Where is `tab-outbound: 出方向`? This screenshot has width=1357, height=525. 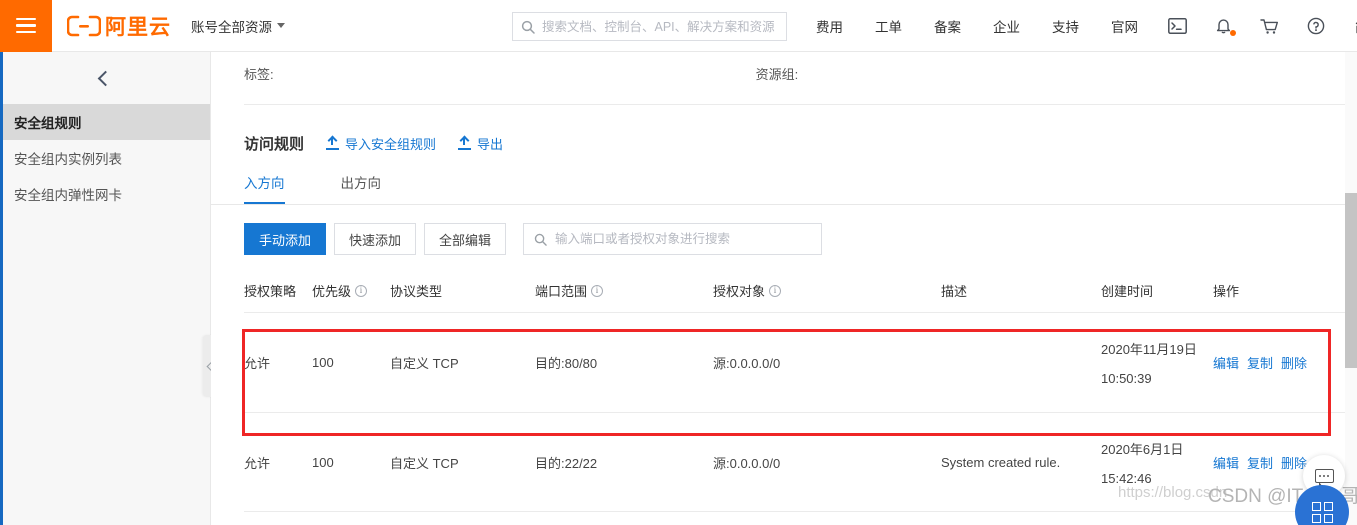
tab-outbound: 出方向 is located at coordinates (361, 188).